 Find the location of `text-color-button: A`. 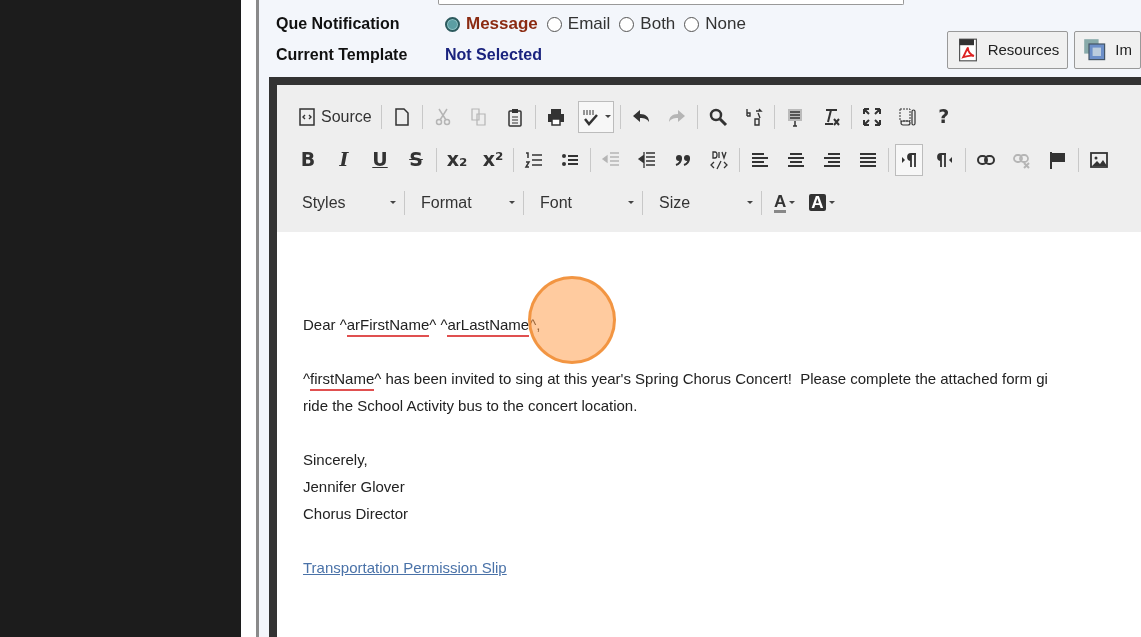

text-color-button: A is located at coordinates (785, 202).